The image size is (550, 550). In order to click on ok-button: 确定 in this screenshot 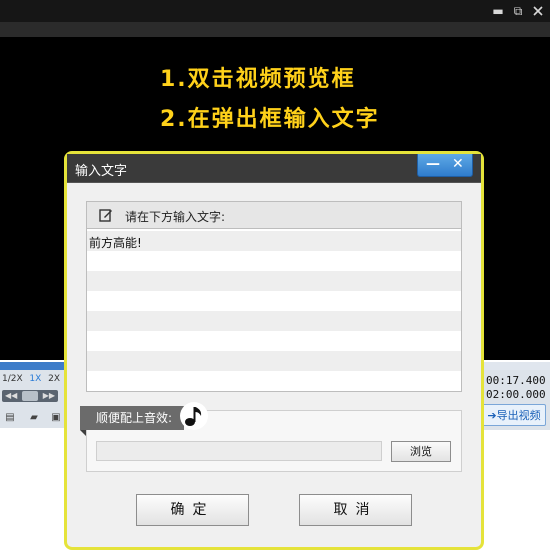, I will do `click(192, 510)`.